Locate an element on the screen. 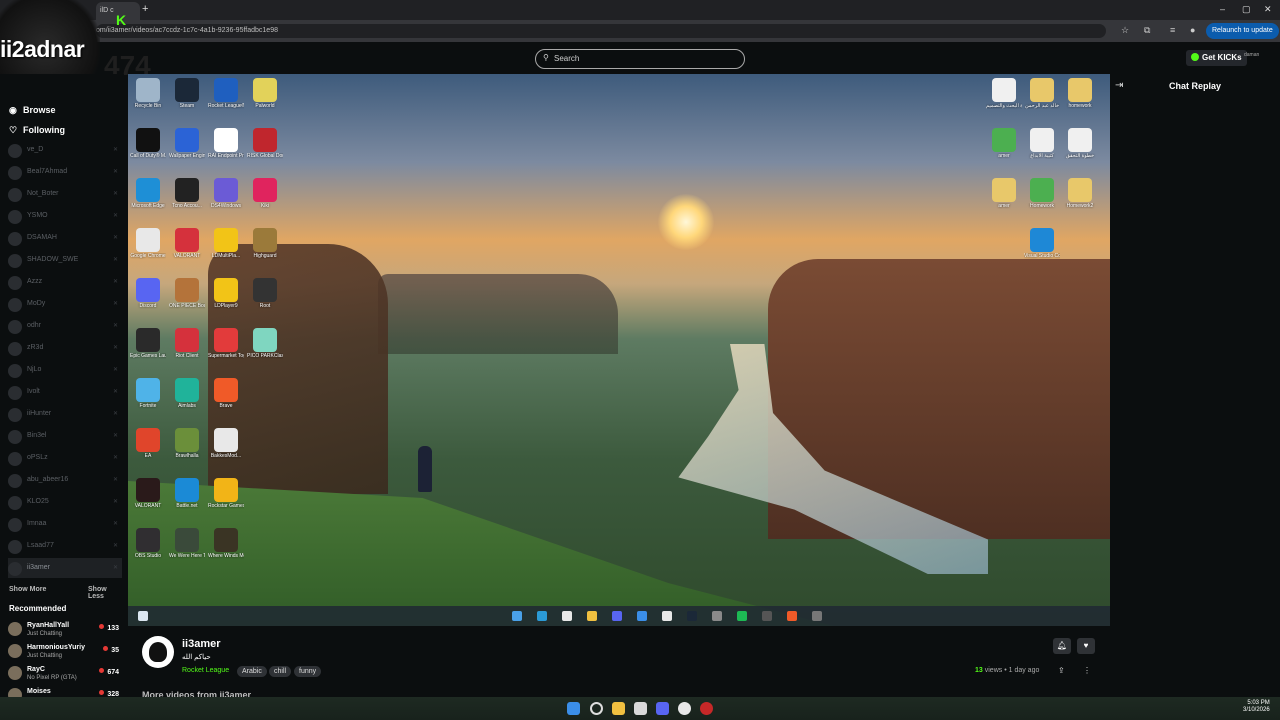  sidebar-channel: oPSLz ✕ is located at coordinates (65, 458).